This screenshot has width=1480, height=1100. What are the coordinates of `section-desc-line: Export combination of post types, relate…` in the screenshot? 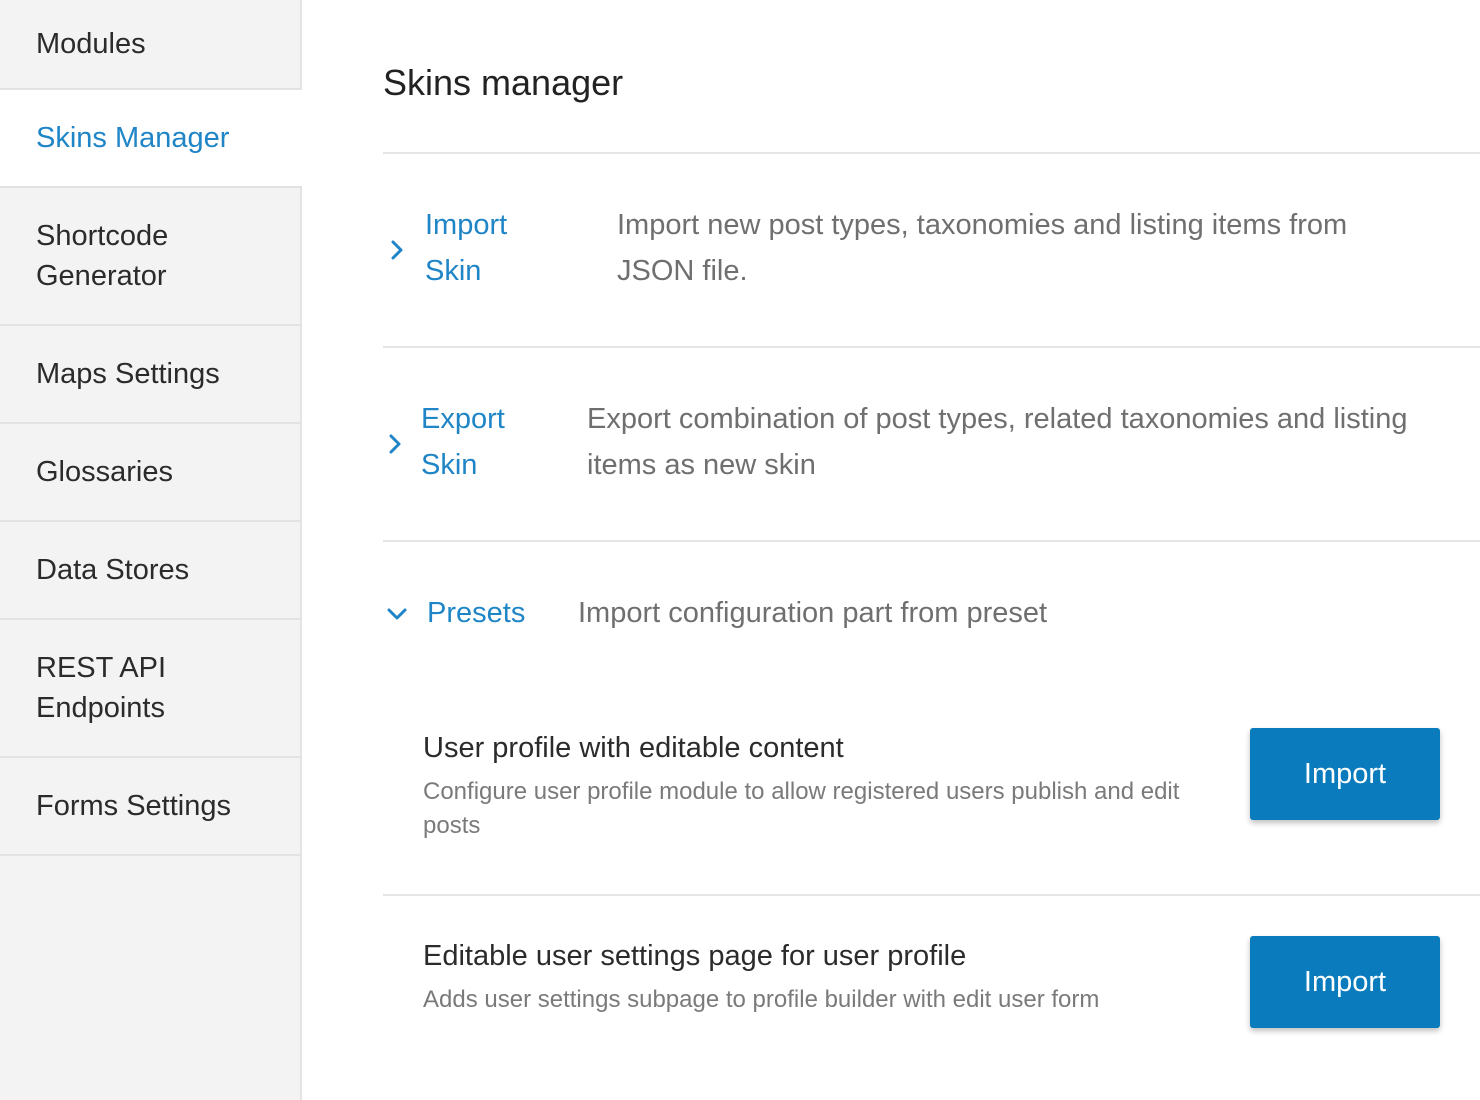 It's located at (997, 419).